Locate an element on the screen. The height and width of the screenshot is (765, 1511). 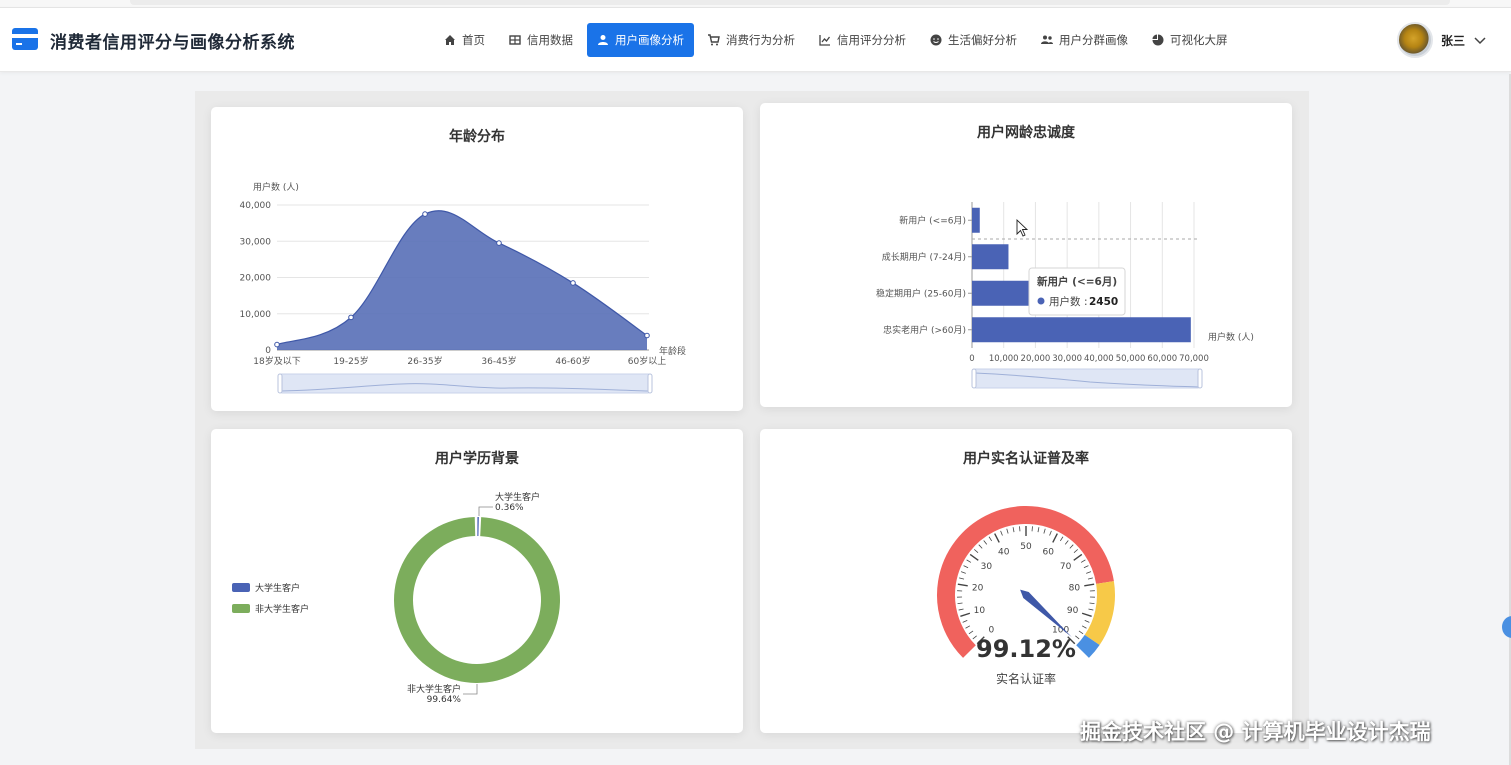
x-tick-label: 46-60岁 is located at coordinates (572, 361).